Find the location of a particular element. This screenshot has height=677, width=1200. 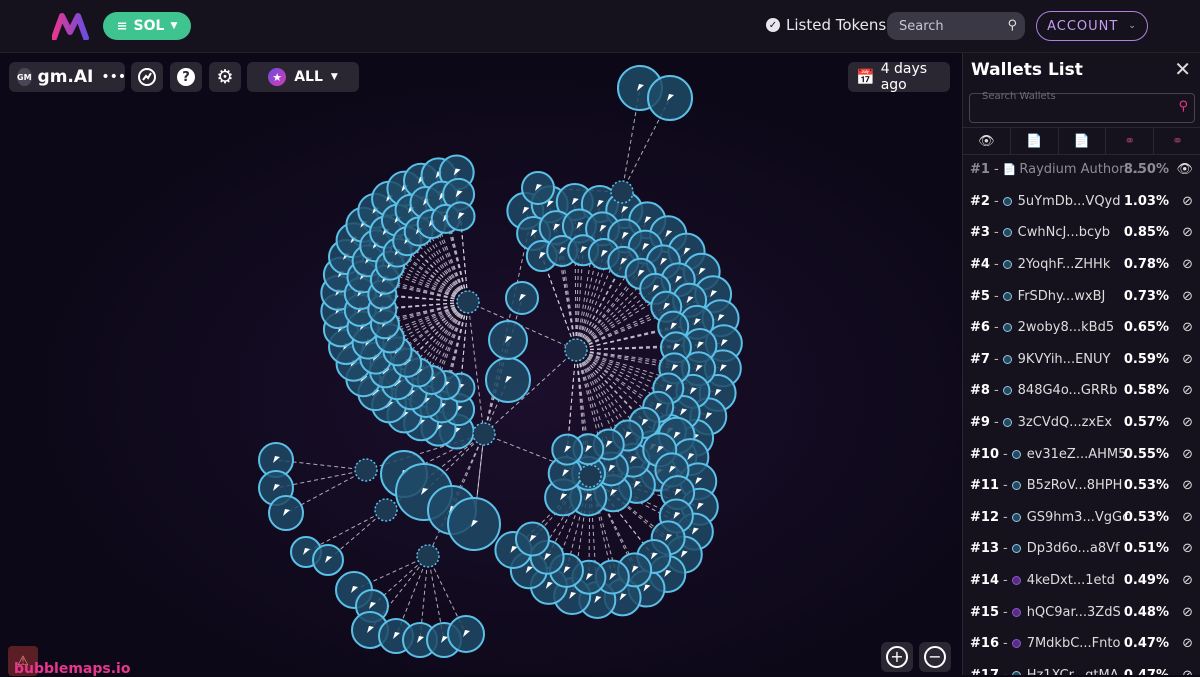

wallet-percent: 0.57% is located at coordinates (1146, 423).